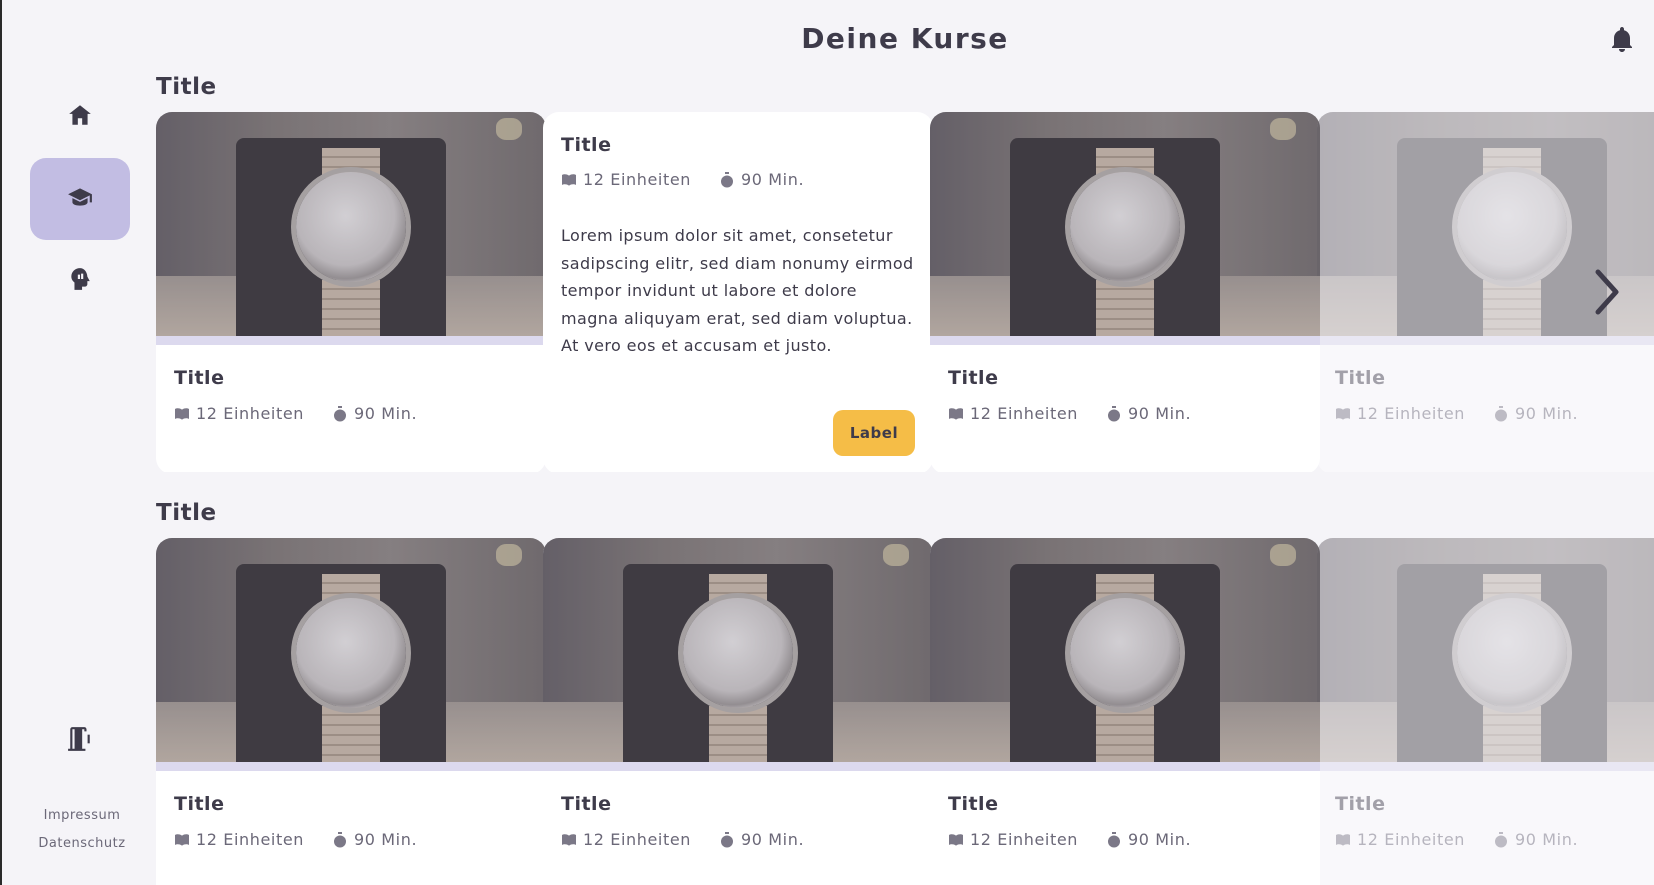 The width and height of the screenshot is (1654, 885). I want to click on graduation-cap-icon, so click(80, 199).